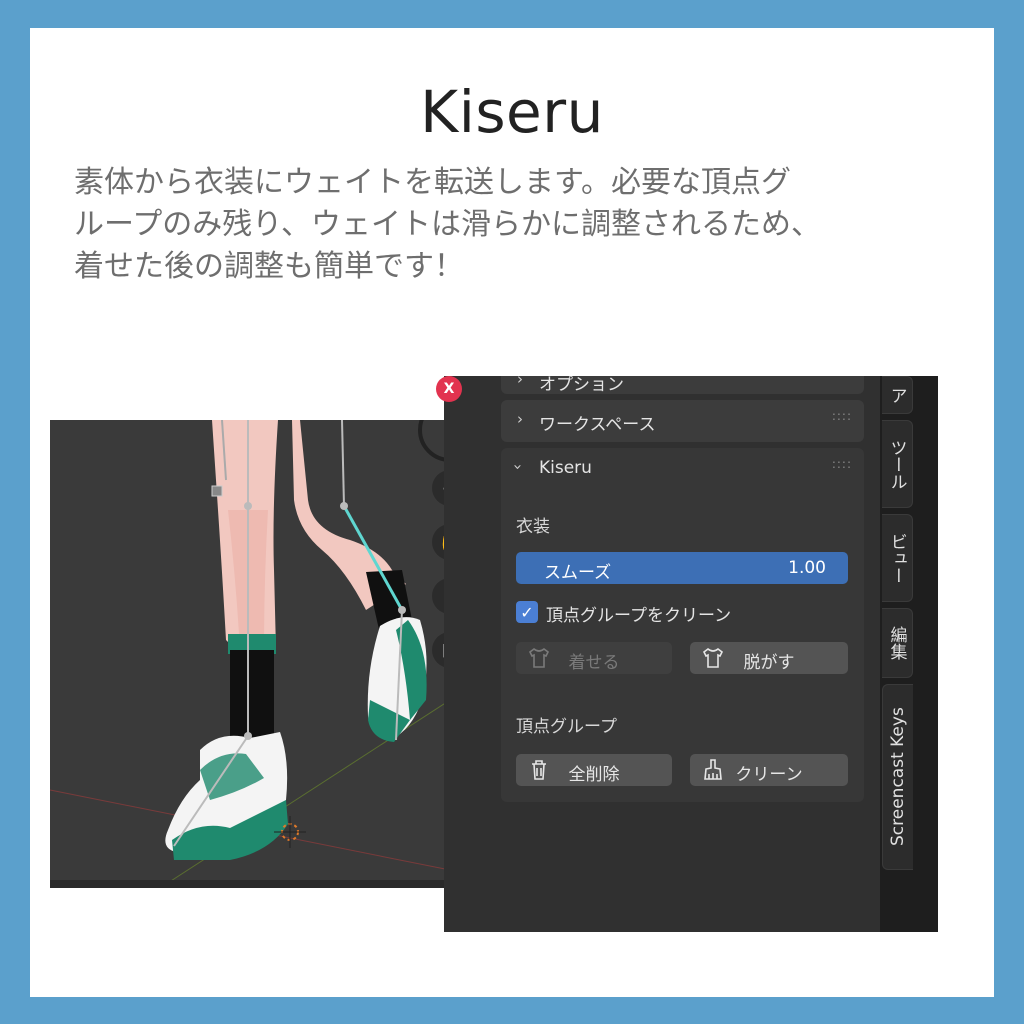 The image size is (1024, 1024). Describe the element at coordinates (897, 395) in the screenshot. I see `tab-a: ア` at that location.